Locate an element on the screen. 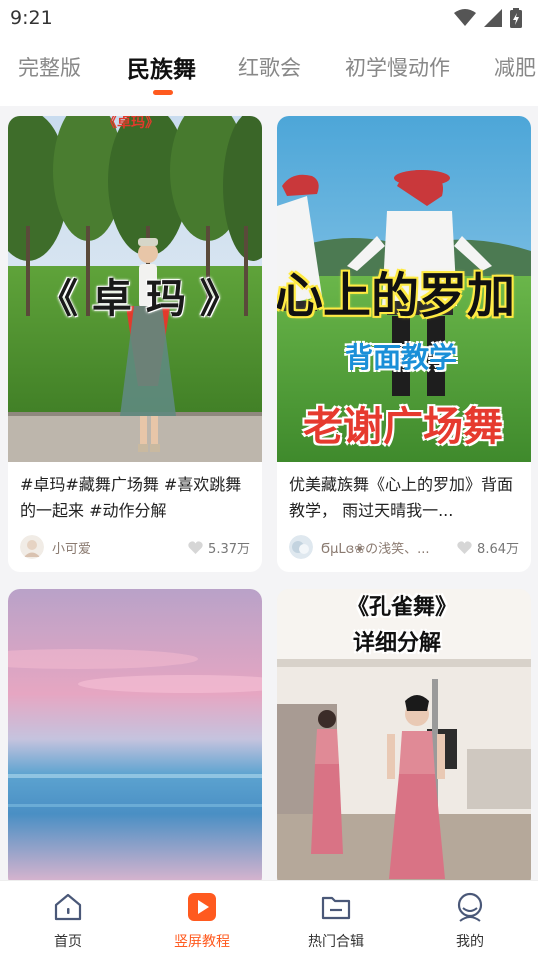 The width and height of the screenshot is (538, 956). video-thumbnail: 《孔雀舞》 详细分解 is located at coordinates (404, 734).